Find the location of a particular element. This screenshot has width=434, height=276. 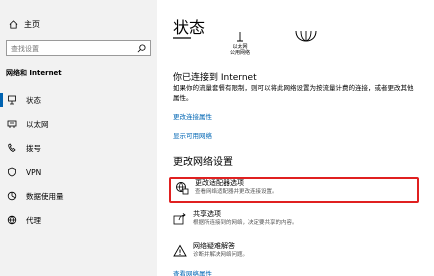

change-connection-properties-link: 更改连接属性 is located at coordinates (192, 116).